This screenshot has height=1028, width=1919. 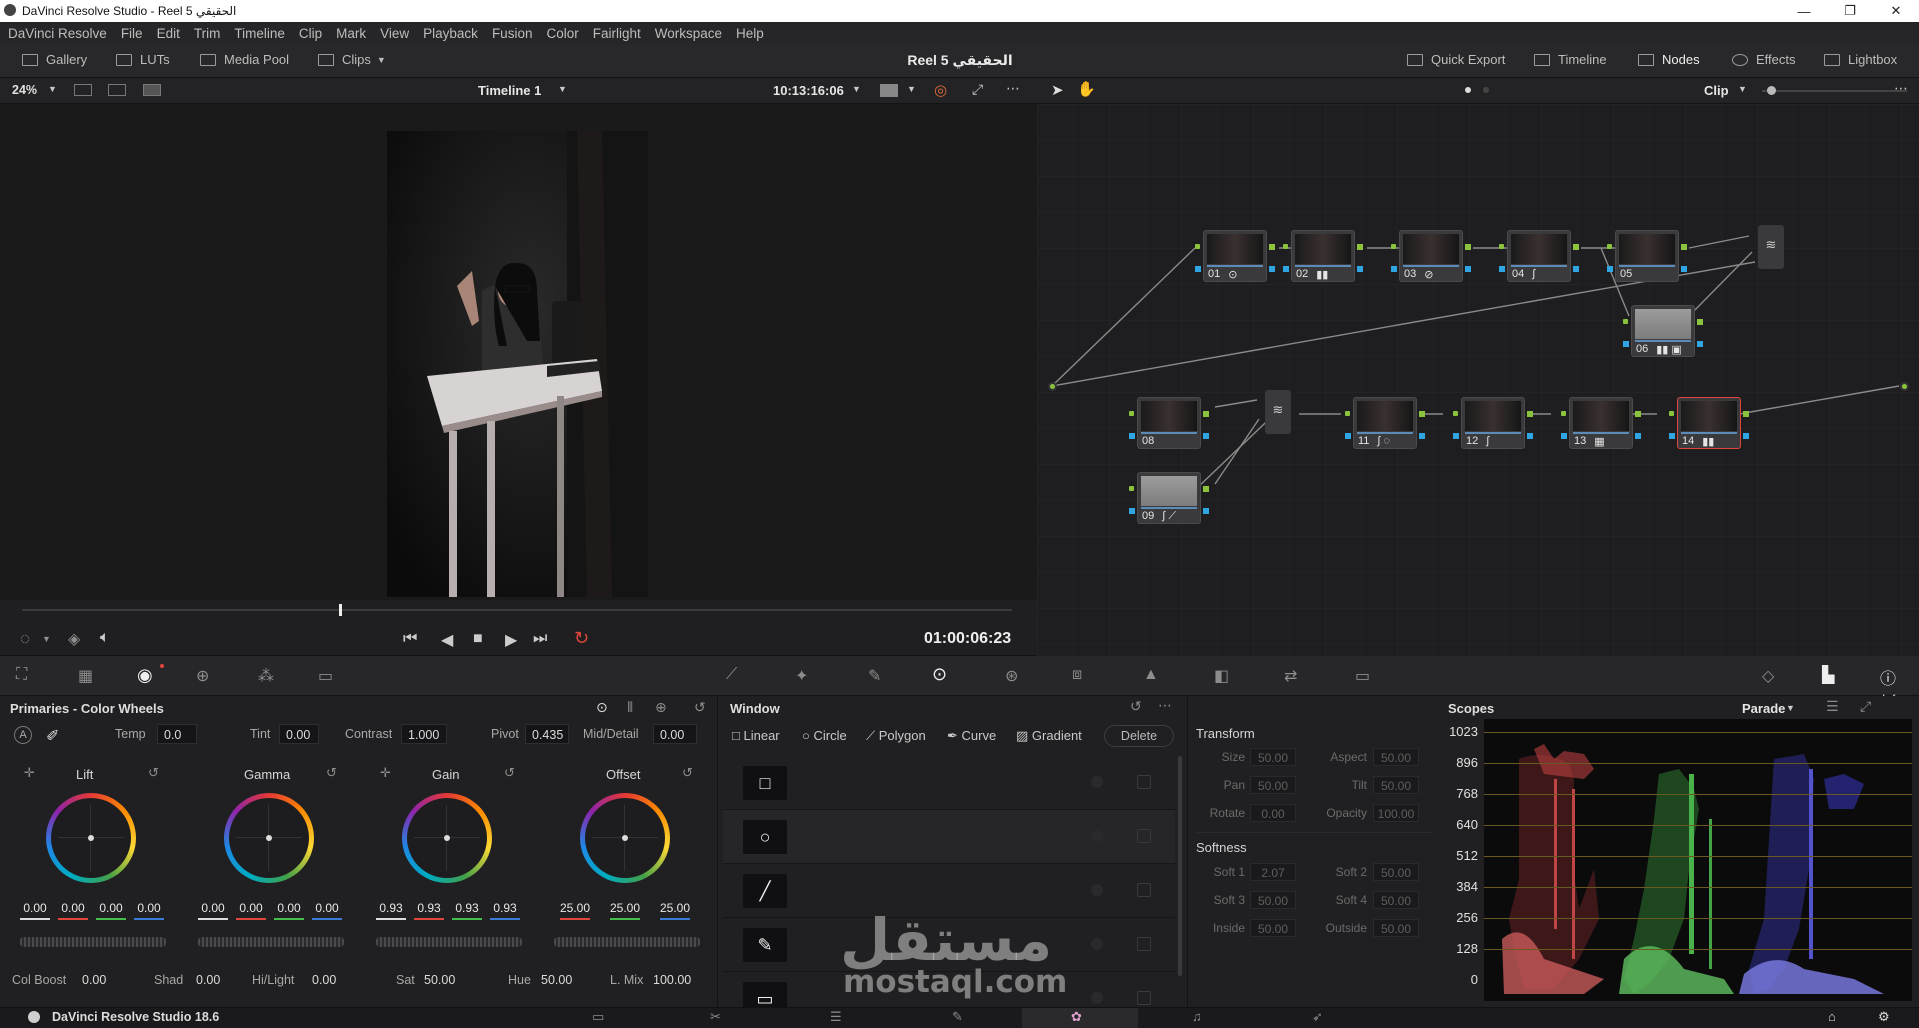 I want to click on scrub-track, so click(x=517, y=610).